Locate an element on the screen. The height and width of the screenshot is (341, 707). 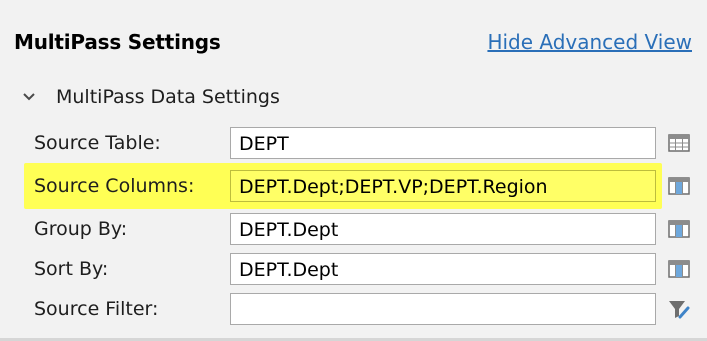
source-table-field is located at coordinates (443, 143).